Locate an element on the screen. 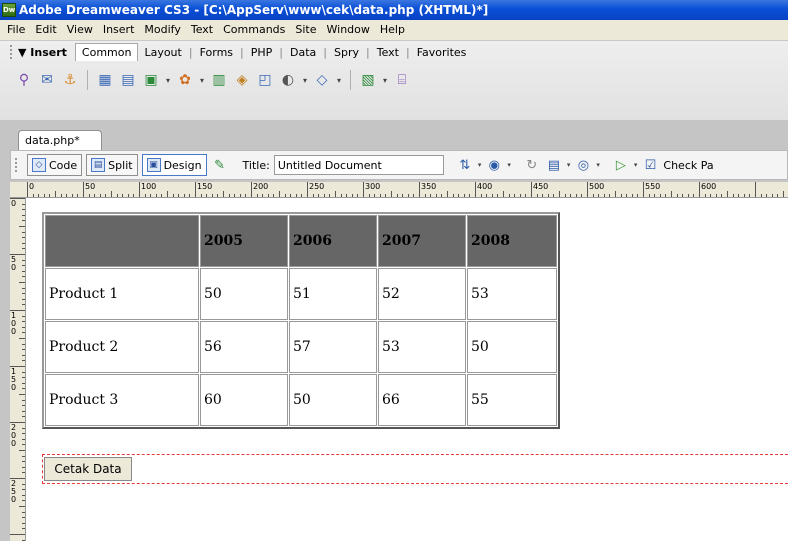 The height and width of the screenshot is (541, 788). check-page-icon: ☑ is located at coordinates (650, 165).